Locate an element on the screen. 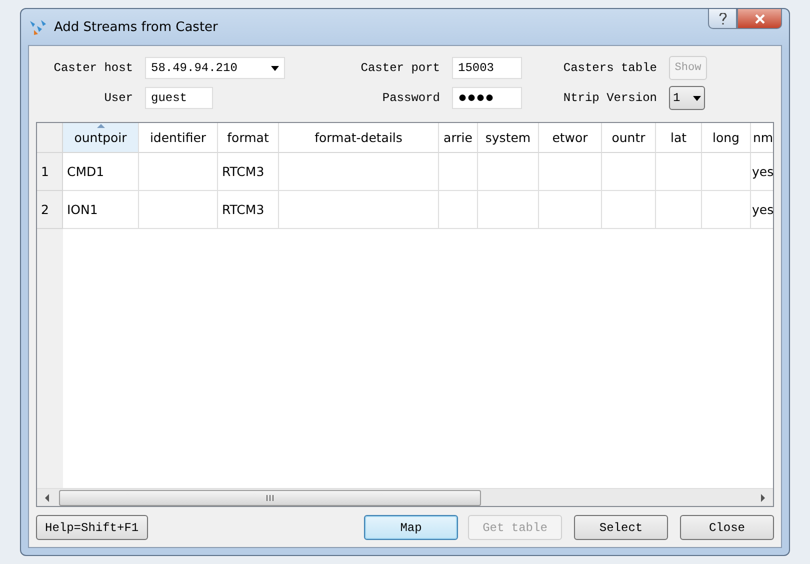 The image size is (810, 564). port-field: 15003 is located at coordinates (487, 68).